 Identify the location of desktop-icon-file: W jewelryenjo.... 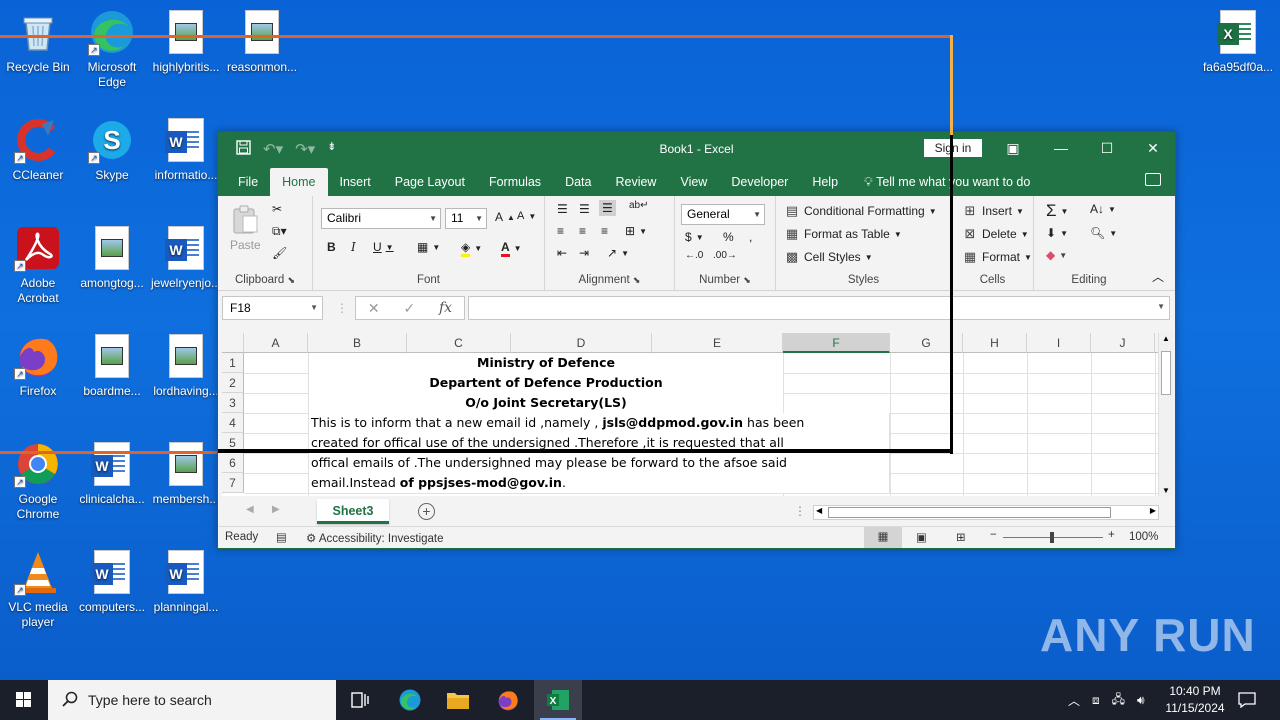
(186, 257).